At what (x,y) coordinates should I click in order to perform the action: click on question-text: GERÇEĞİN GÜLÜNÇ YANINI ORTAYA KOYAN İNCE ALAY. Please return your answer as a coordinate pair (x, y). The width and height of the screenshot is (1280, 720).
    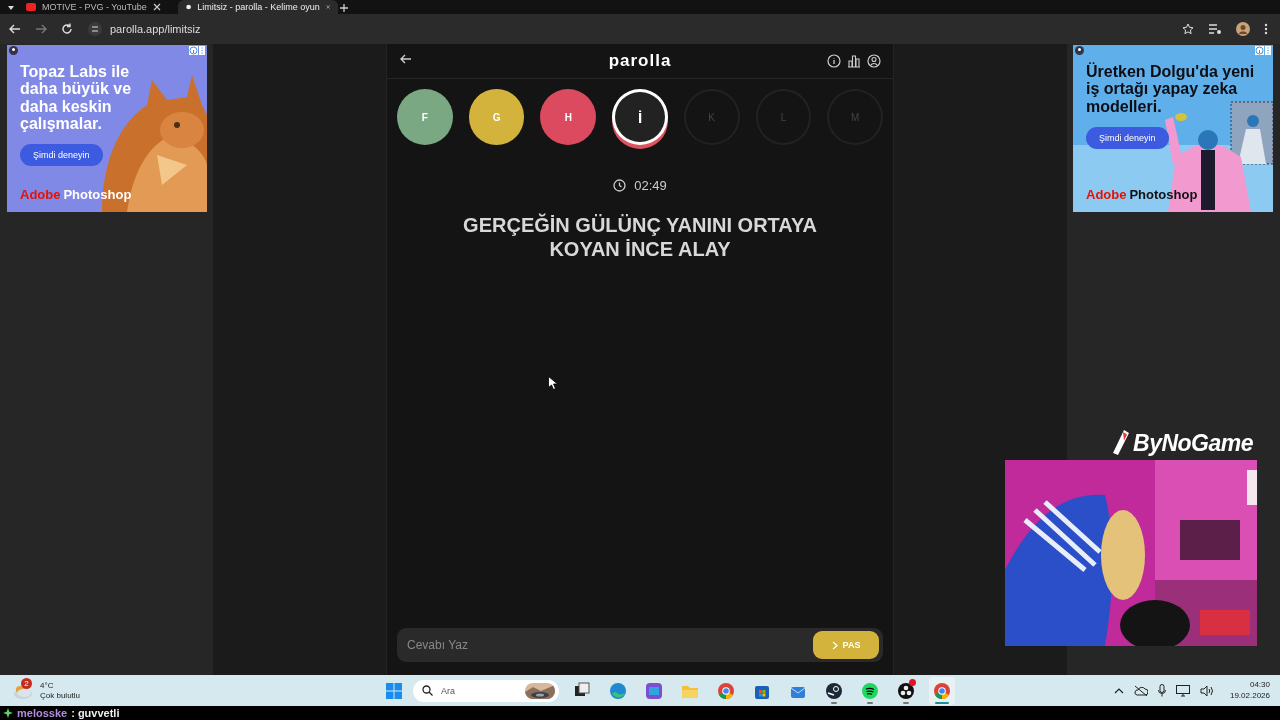
    Looking at the image, I should click on (640, 237).